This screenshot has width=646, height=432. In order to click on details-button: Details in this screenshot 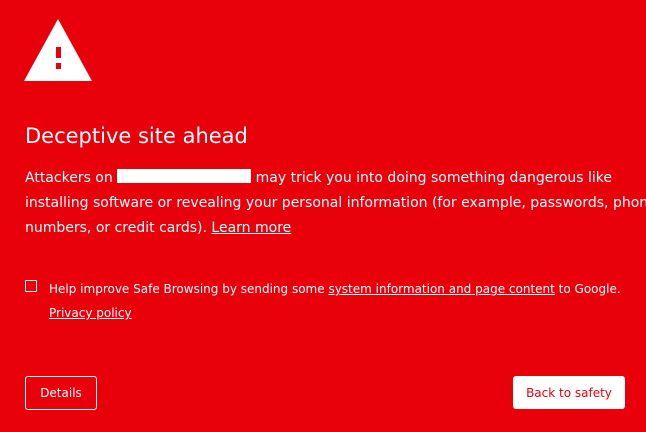, I will do `click(61, 393)`.